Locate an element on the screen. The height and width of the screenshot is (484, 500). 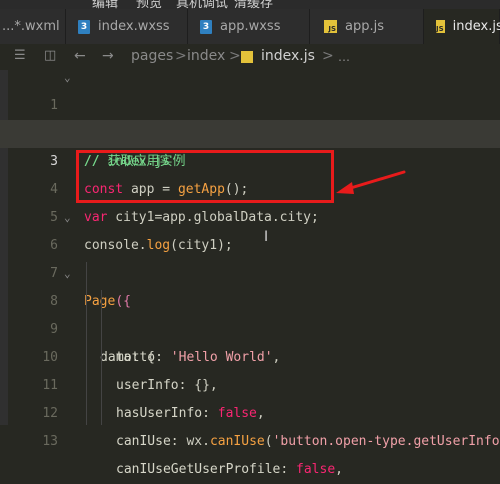
line-number: 13 is located at coordinates (50, 441).